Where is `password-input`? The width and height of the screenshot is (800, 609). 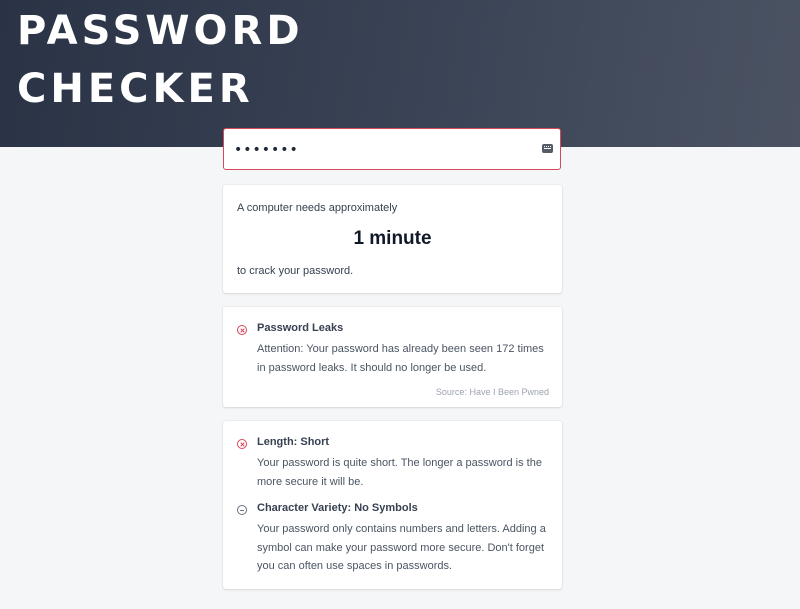 password-input is located at coordinates (379, 150).